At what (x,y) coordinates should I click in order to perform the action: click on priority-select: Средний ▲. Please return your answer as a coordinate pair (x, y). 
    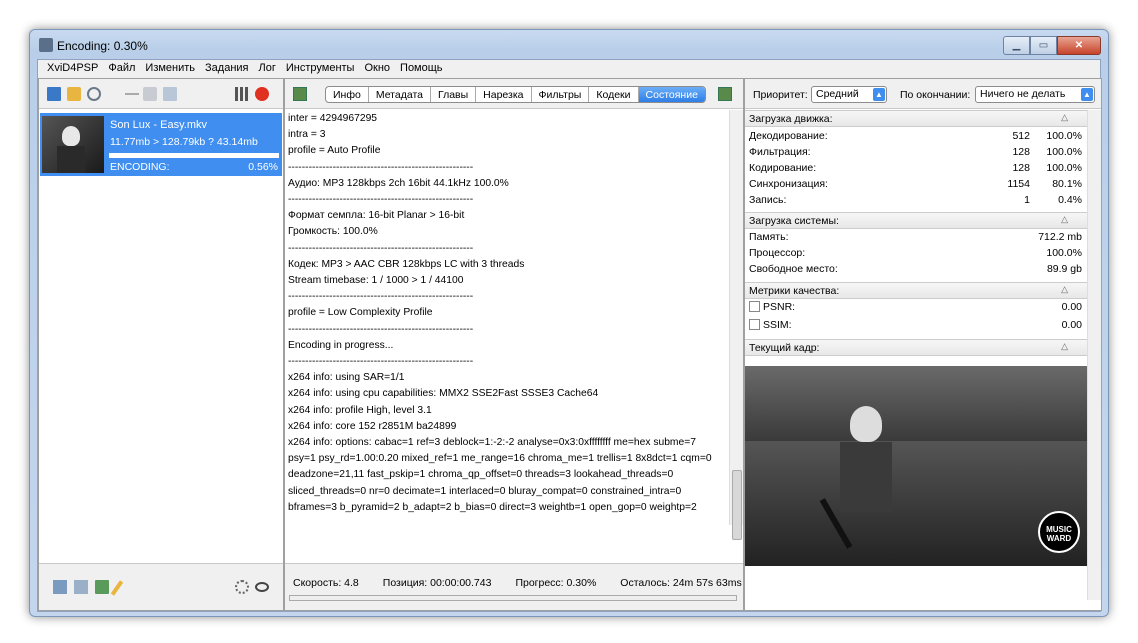
    Looking at the image, I should click on (849, 94).